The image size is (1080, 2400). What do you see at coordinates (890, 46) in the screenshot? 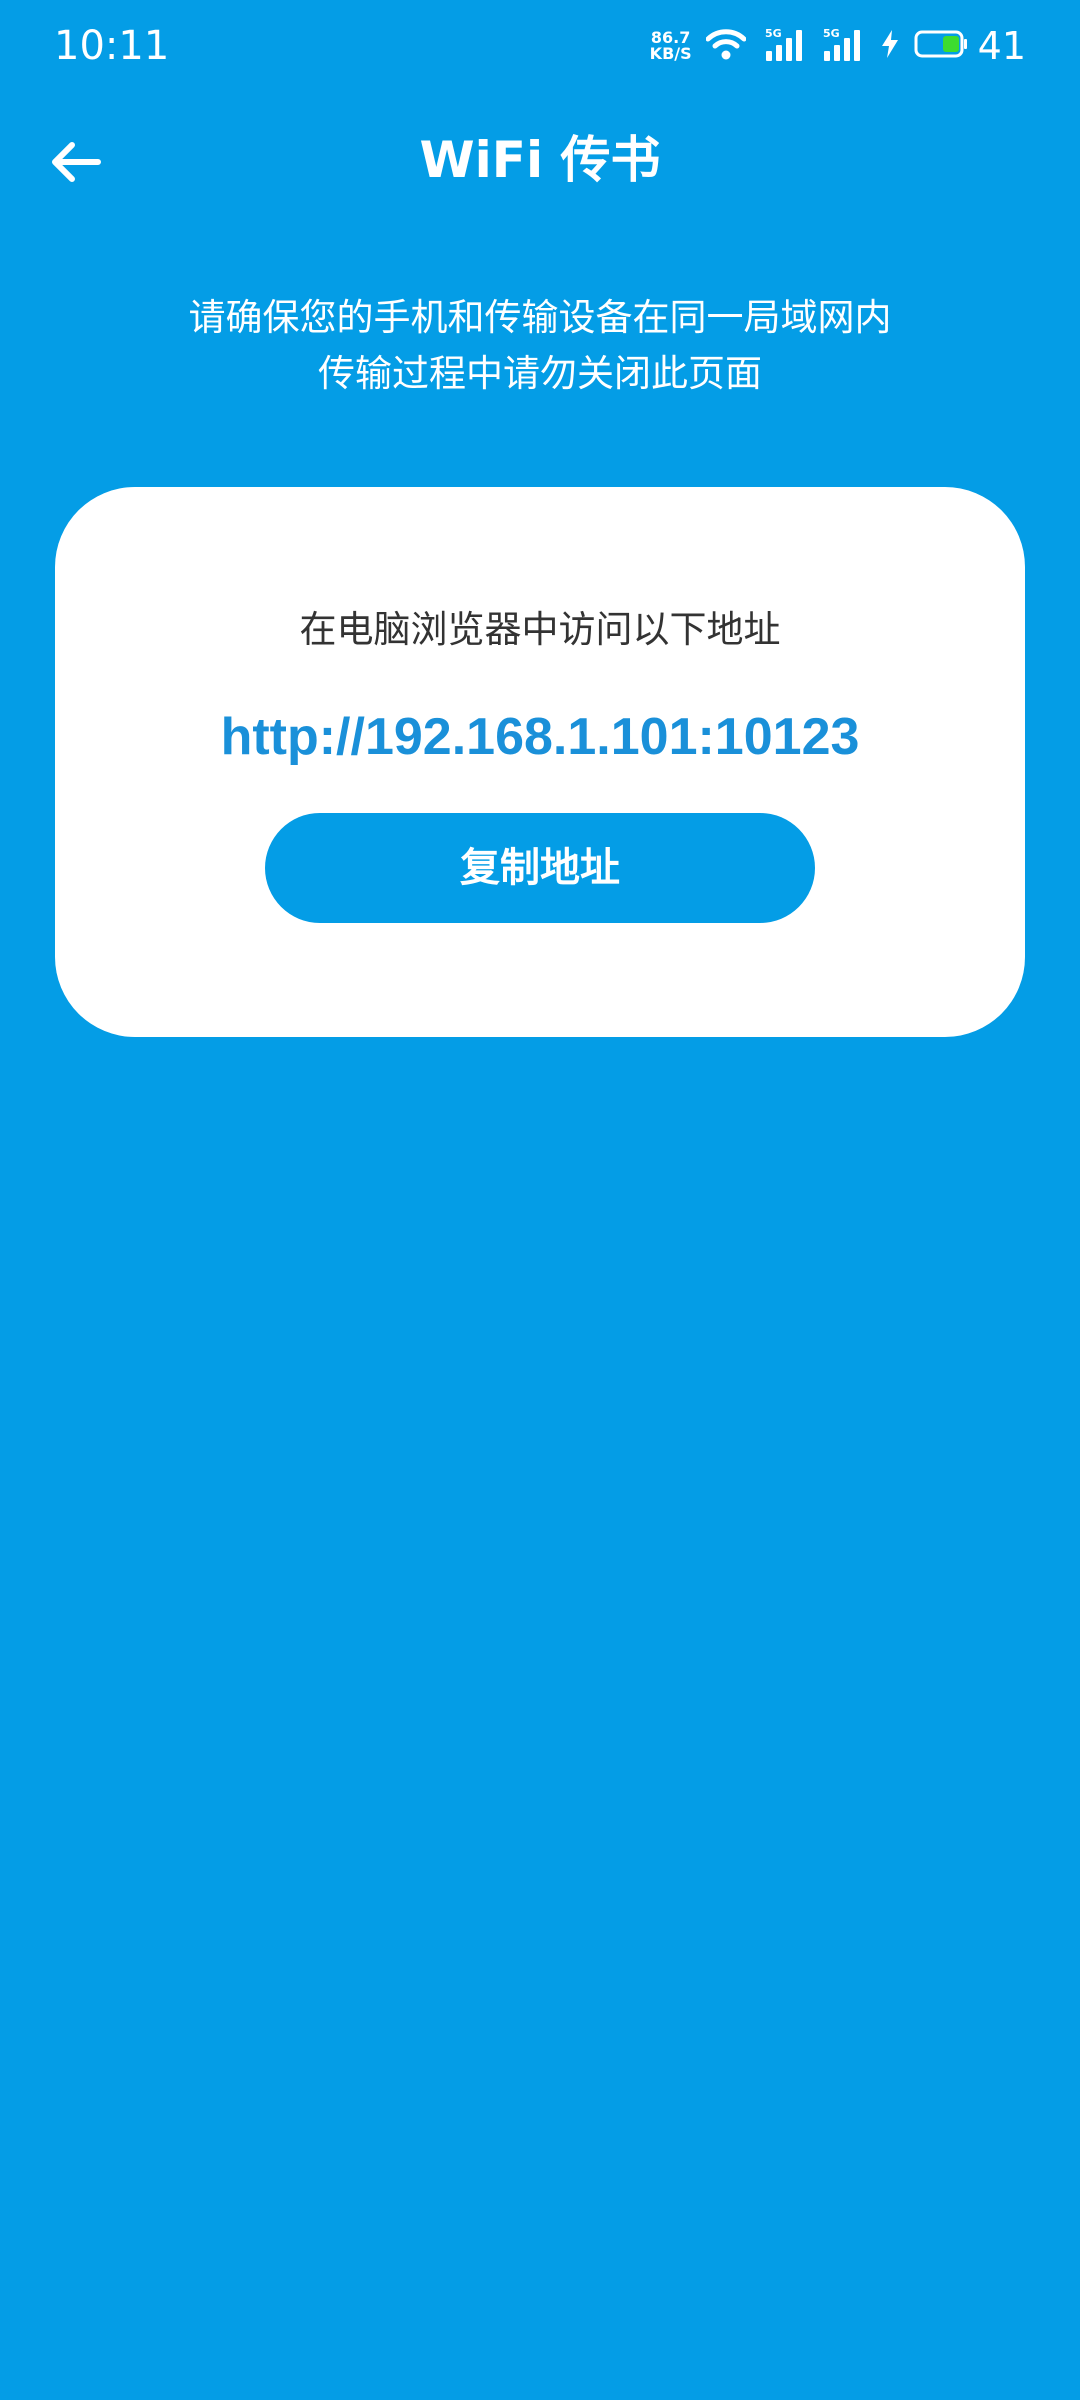
I see `charging-bolt-icon` at bounding box center [890, 46].